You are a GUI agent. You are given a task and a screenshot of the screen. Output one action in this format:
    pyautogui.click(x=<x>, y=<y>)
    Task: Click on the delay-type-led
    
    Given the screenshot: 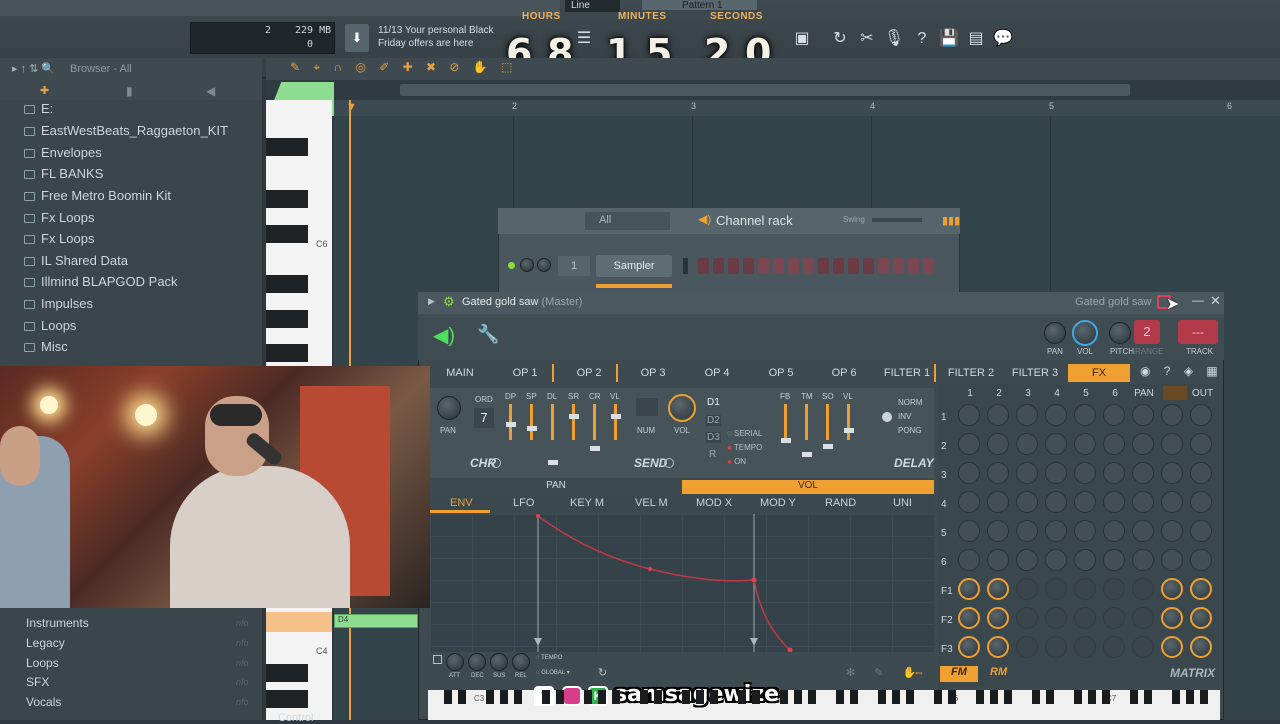 What is the action you would take?
    pyautogui.click(x=887, y=417)
    